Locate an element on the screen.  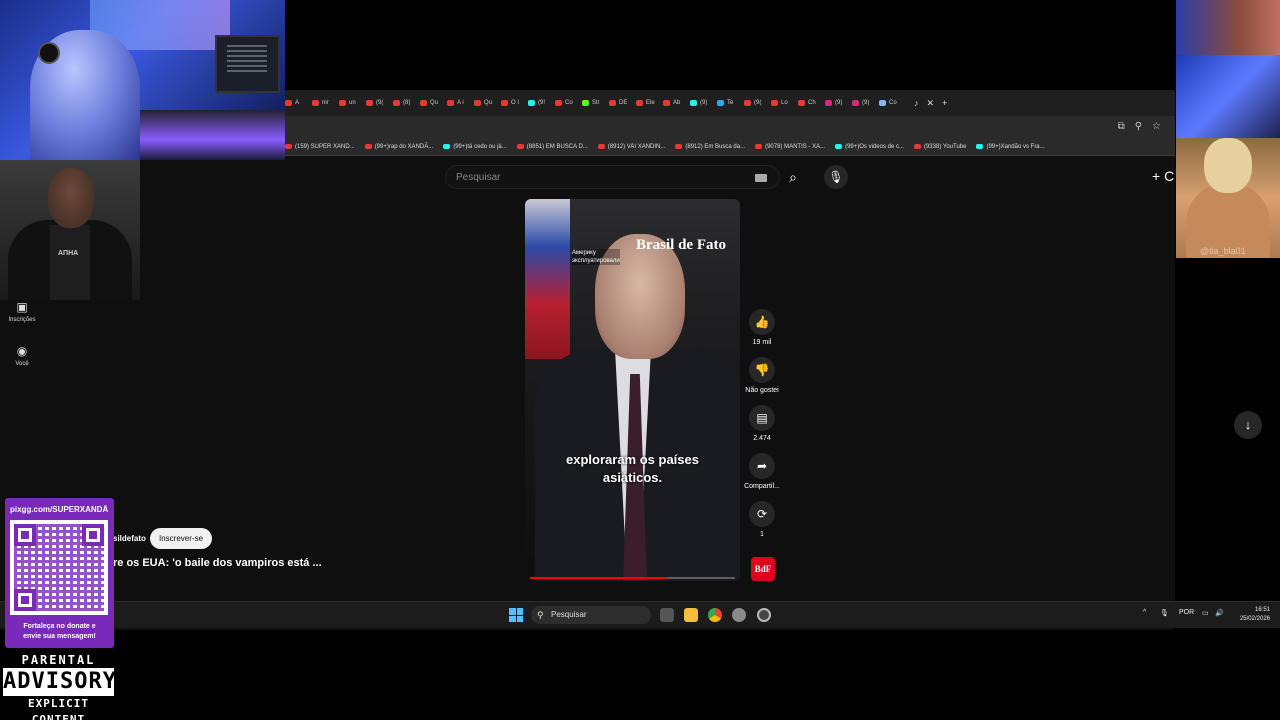
like-button: 👍 19 mil is located at coordinates (762, 327).